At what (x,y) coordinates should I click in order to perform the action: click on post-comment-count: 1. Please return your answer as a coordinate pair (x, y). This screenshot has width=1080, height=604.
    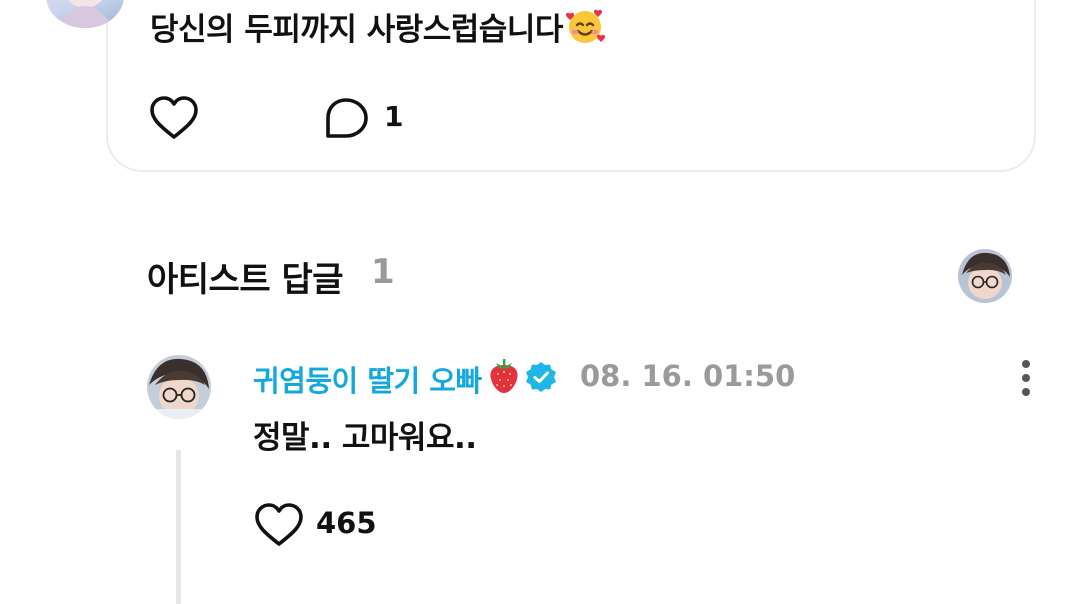
    Looking at the image, I should click on (394, 116).